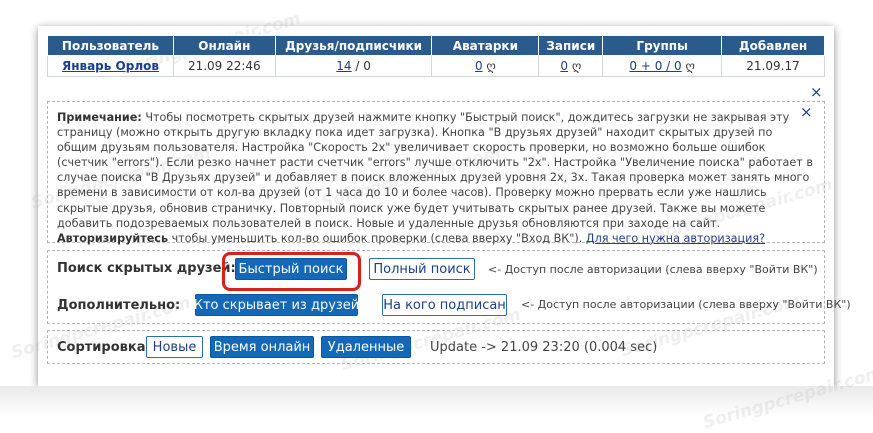  What do you see at coordinates (353, 45) in the screenshot?
I see `column-header-friends: Друзья/подписчики` at bounding box center [353, 45].